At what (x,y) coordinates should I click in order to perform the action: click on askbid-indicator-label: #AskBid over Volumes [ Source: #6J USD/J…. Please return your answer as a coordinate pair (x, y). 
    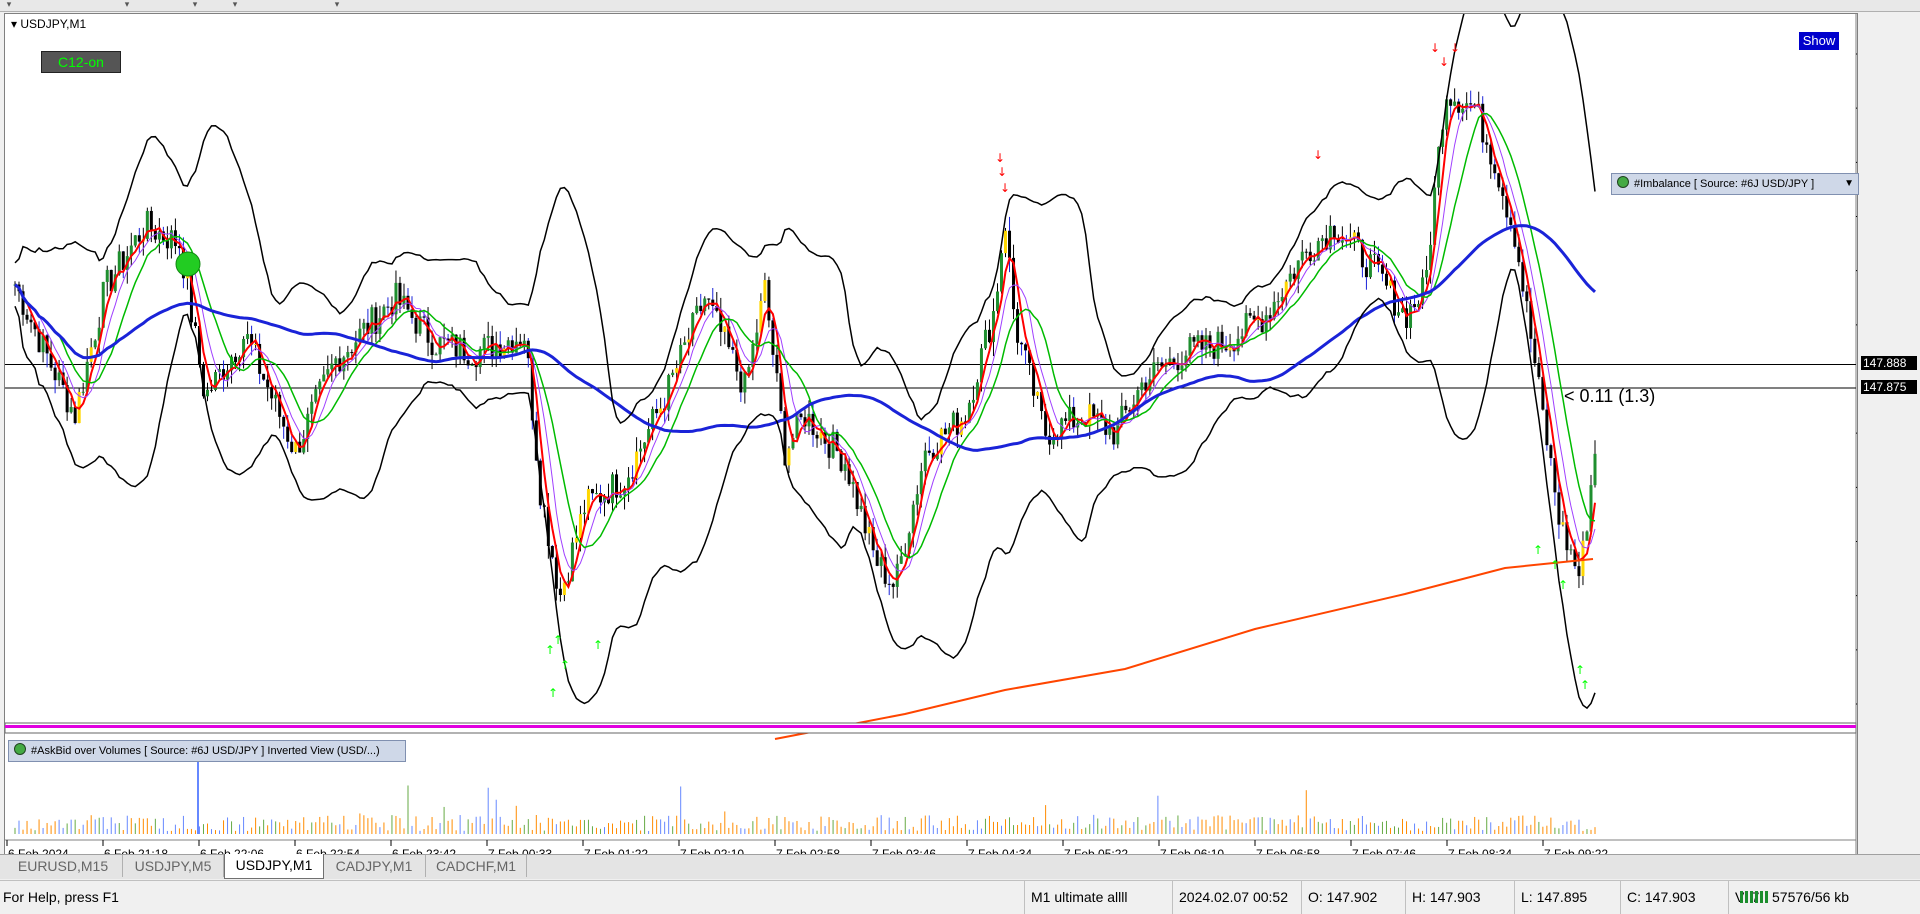
    Looking at the image, I should click on (207, 751).